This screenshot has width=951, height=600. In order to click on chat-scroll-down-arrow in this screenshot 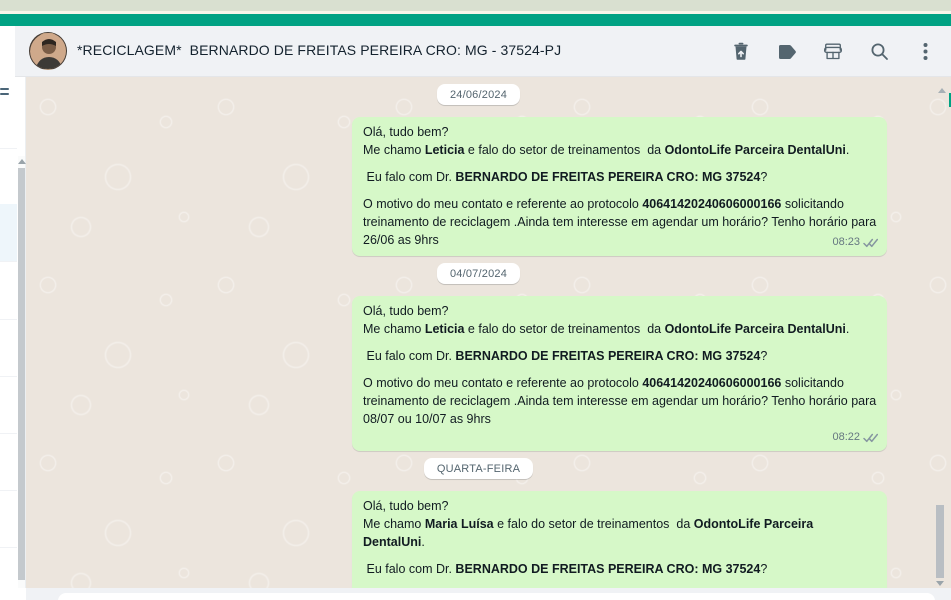, I will do `click(940, 583)`.